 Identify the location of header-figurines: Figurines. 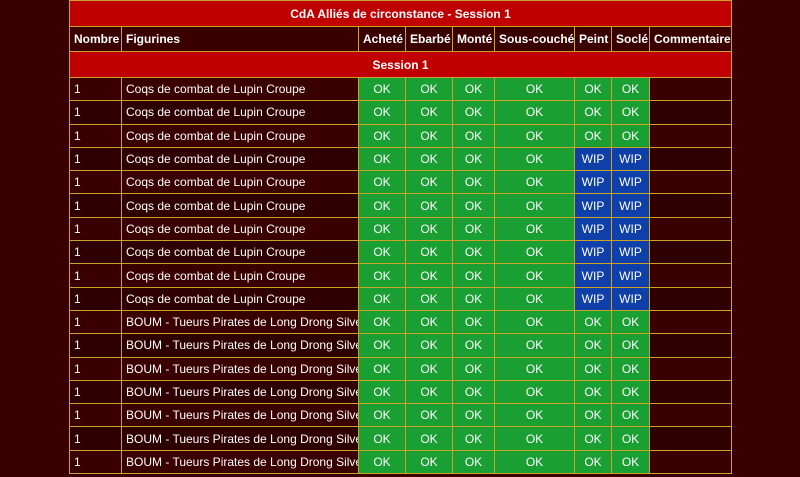
(240, 39).